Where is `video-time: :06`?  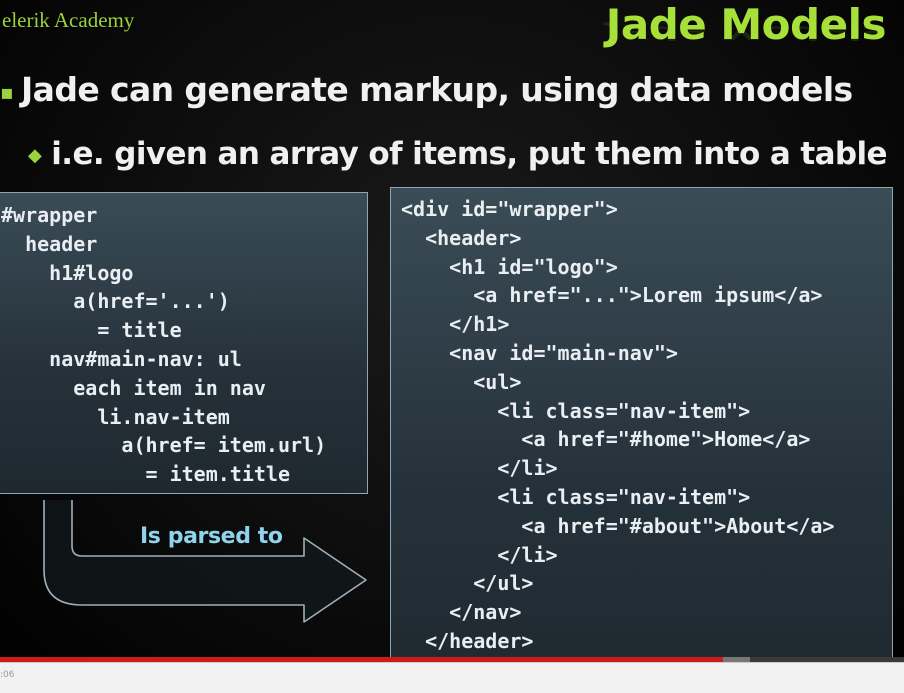
video-time: :06 is located at coordinates (7, 675).